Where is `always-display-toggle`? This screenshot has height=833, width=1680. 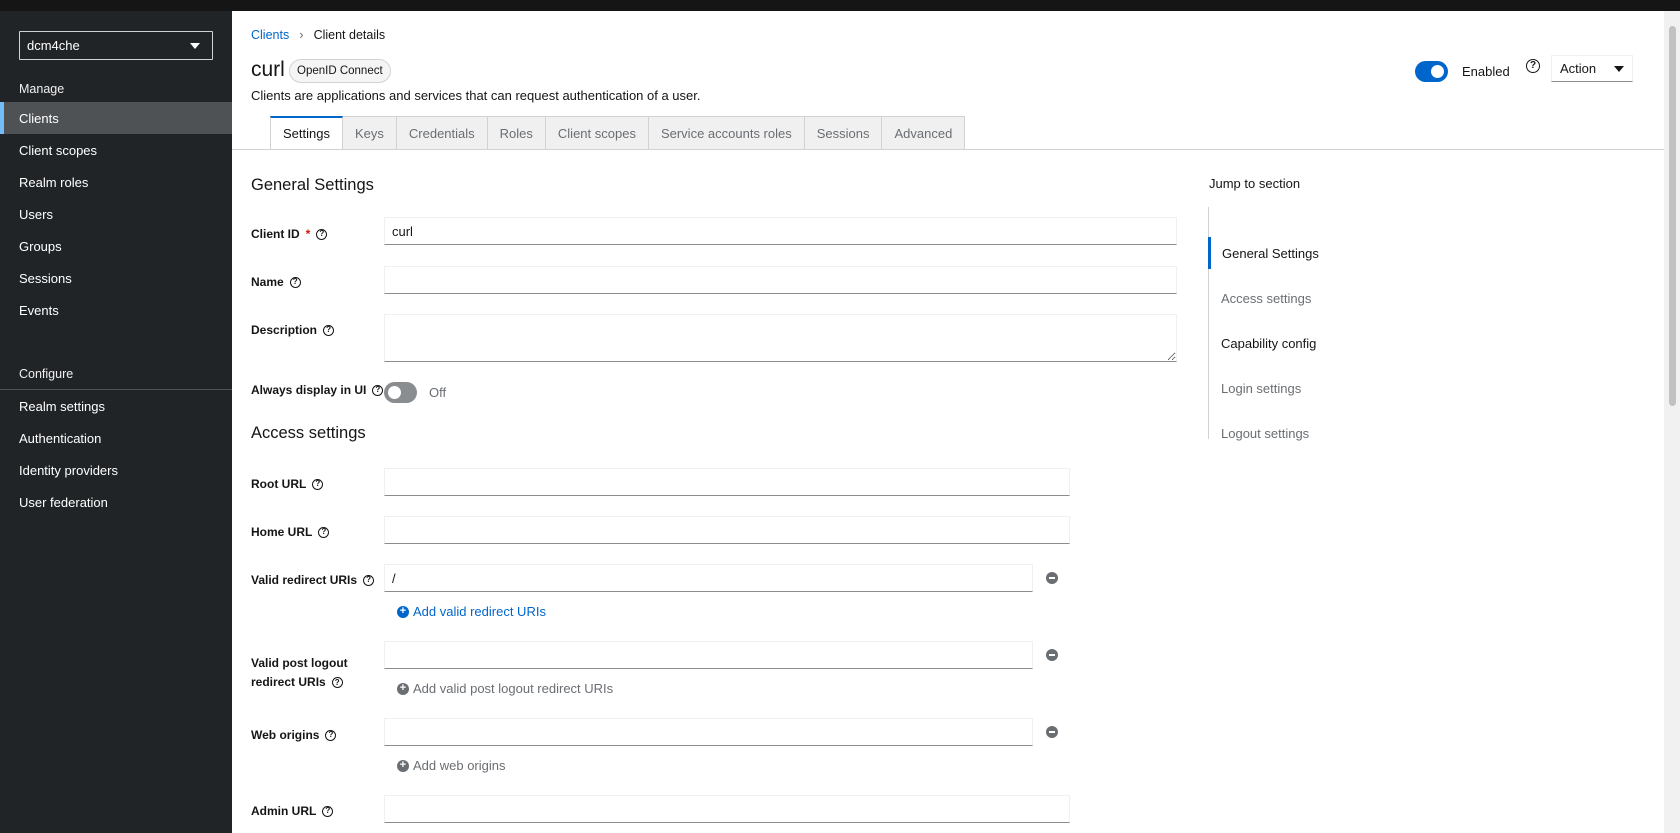
always-display-toggle is located at coordinates (400, 392).